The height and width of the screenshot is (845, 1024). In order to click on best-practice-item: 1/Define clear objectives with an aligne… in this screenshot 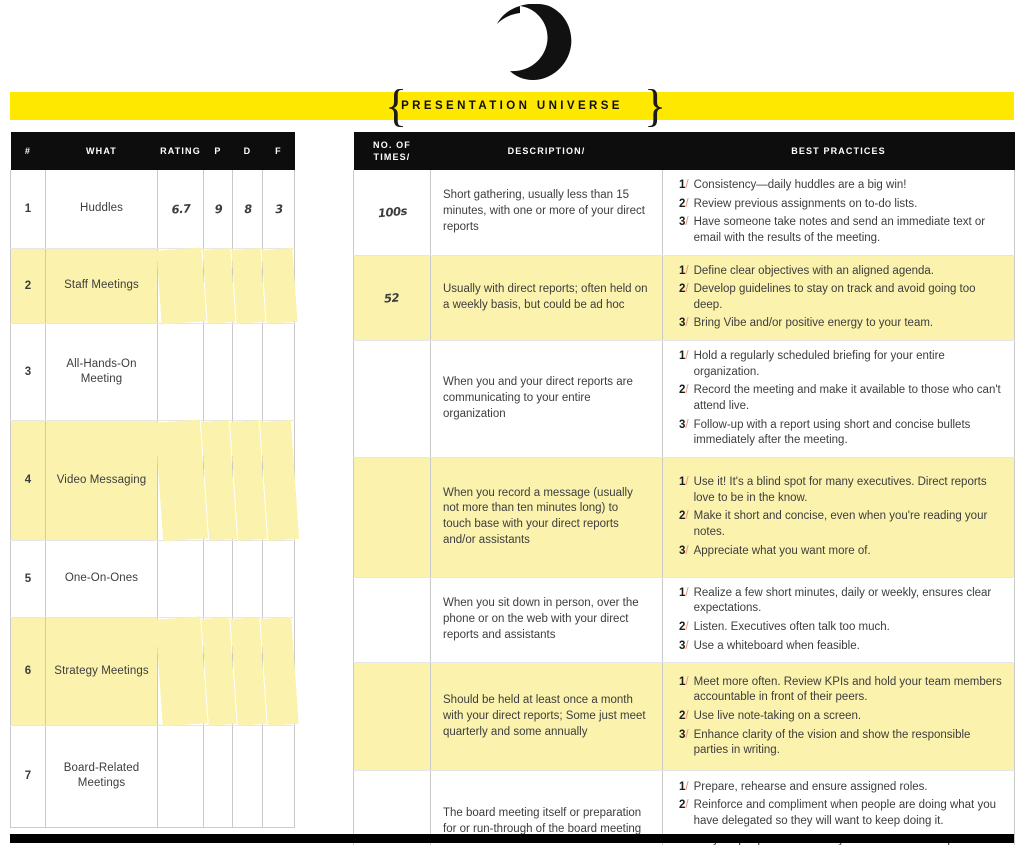, I will do `click(841, 272)`.